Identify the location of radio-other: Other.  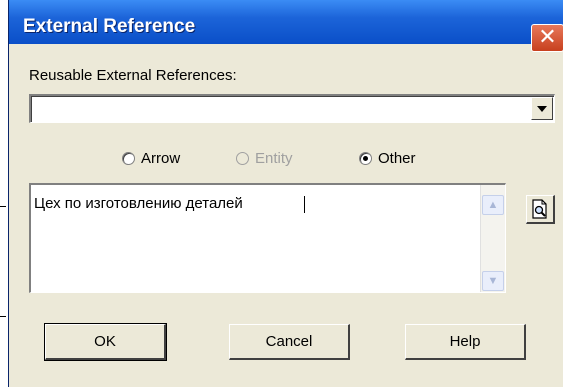
(387, 158).